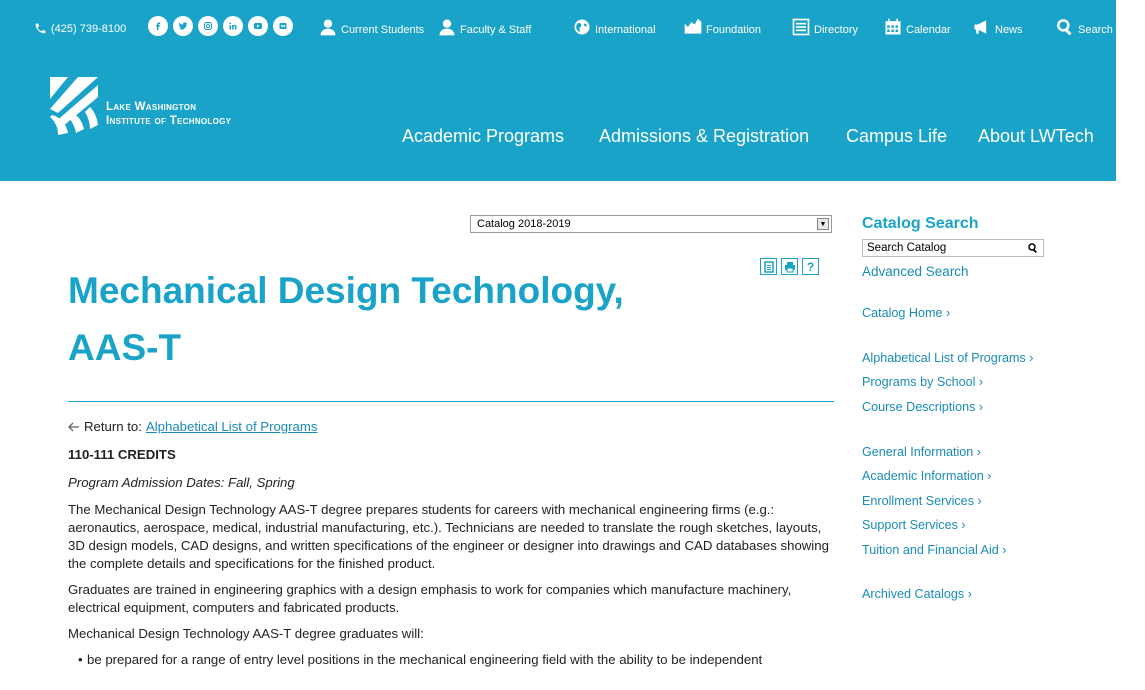 Image resolution: width=1145 pixels, height=690 pixels. Describe the element at coordinates (922, 382) in the screenshot. I see `sidebar-item-by-school: Programs by School ›` at that location.